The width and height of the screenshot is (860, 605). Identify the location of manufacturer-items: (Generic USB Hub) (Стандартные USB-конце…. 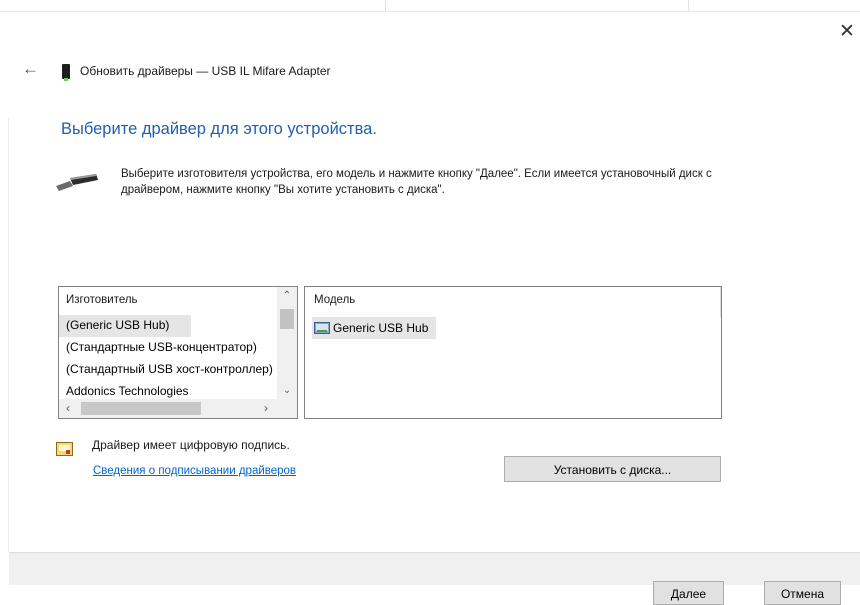
(168, 357).